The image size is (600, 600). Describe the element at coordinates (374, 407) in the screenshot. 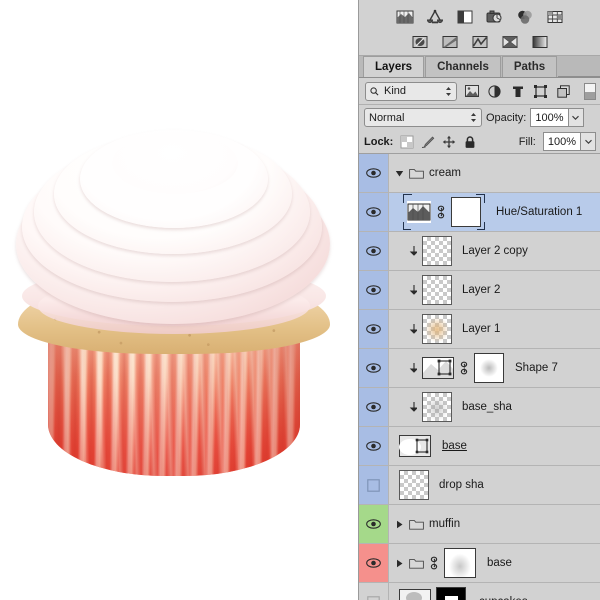

I see `visibility-toggle-base-sha` at that location.